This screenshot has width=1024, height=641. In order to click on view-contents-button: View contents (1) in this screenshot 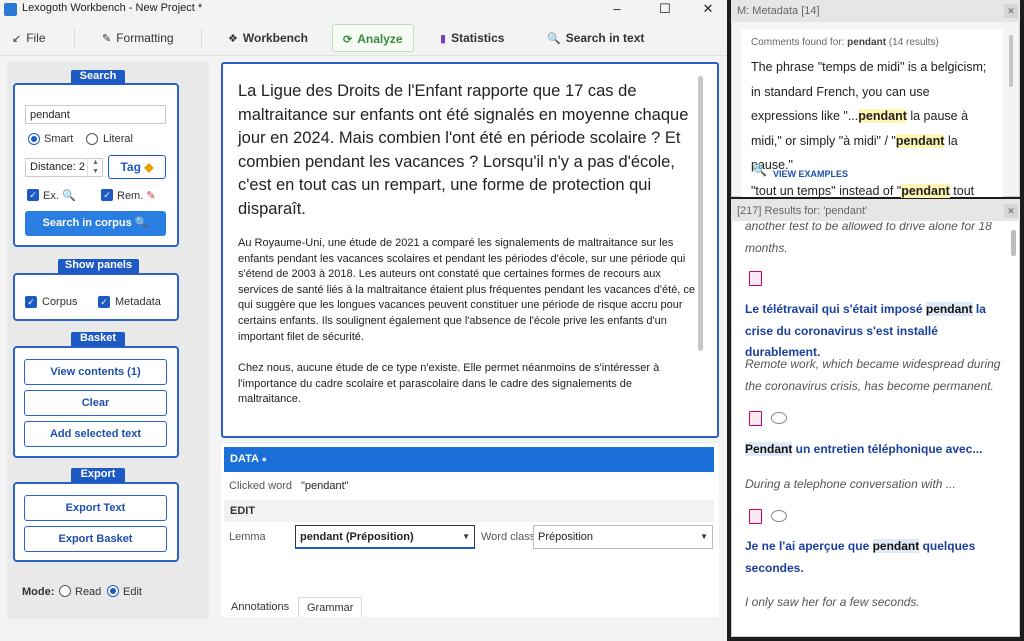, I will do `click(95, 372)`.